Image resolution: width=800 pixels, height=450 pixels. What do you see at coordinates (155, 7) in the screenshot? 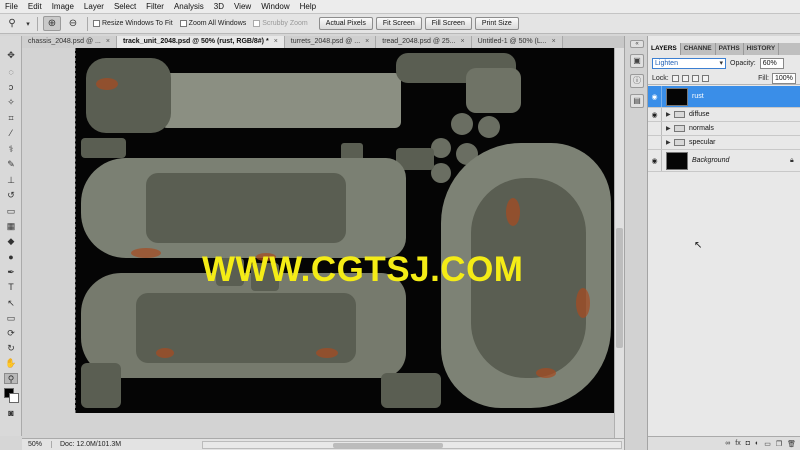
I see `menu-filter: Filter` at bounding box center [155, 7].